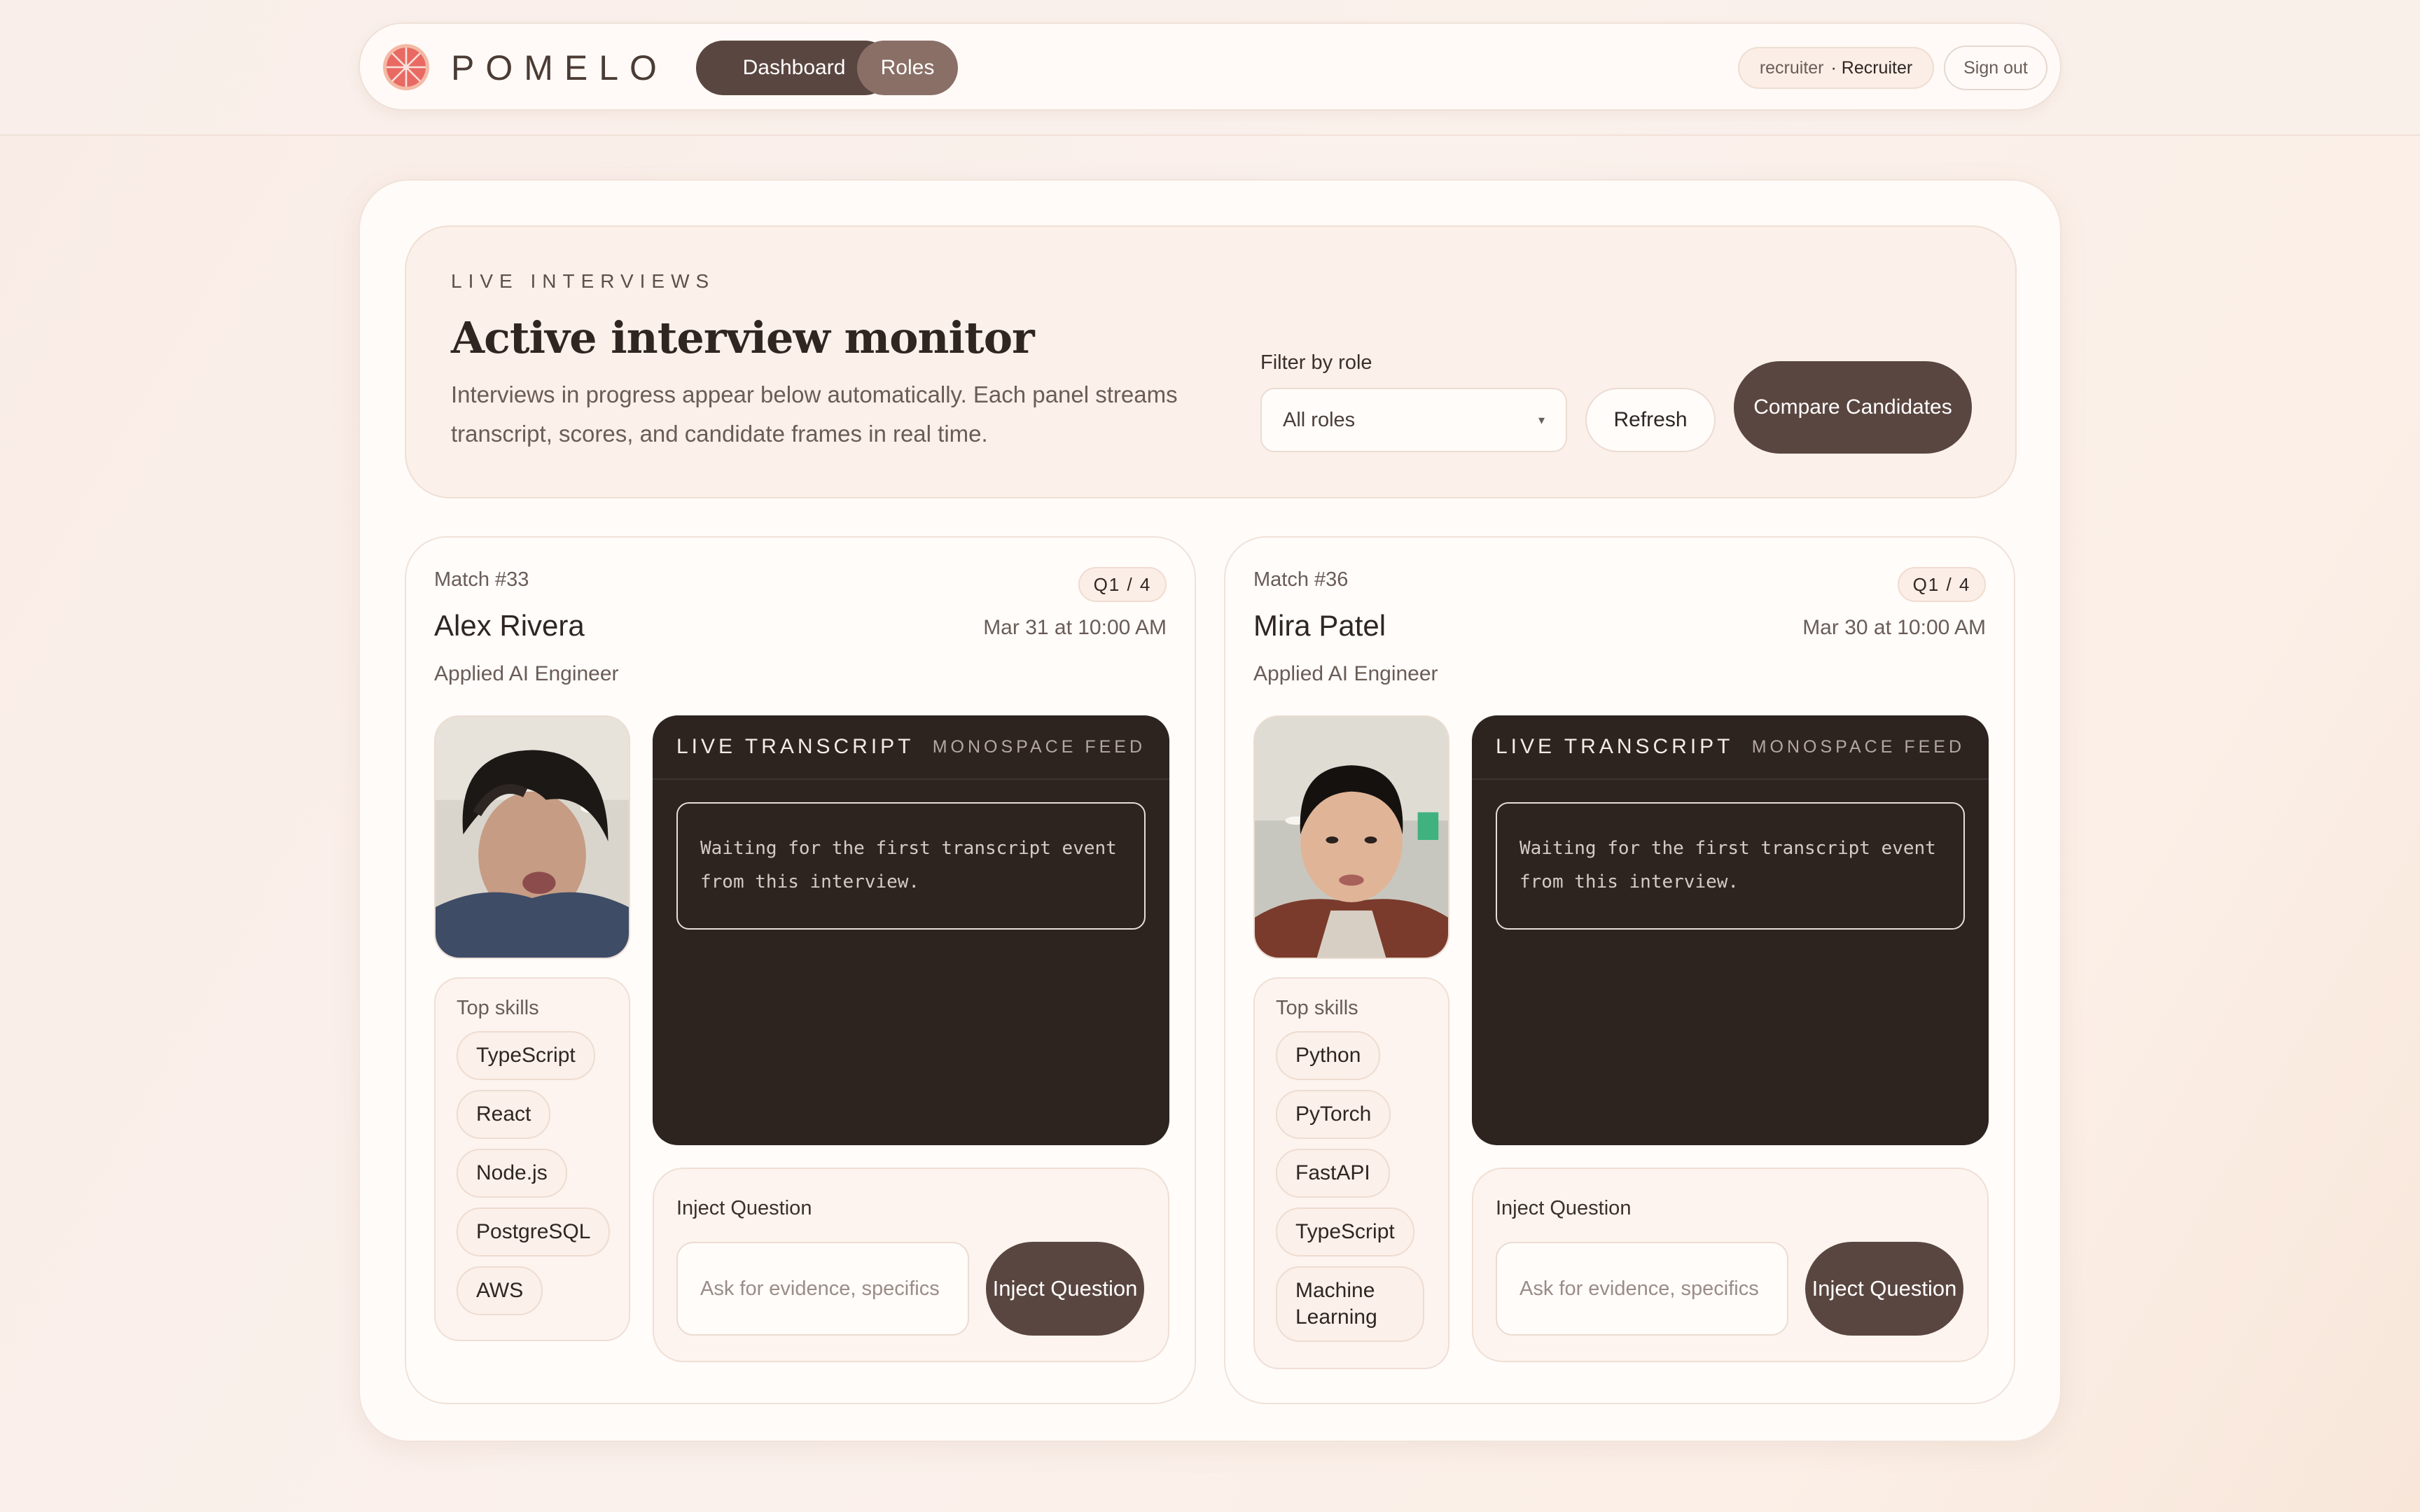 The image size is (2420, 1512). I want to click on candidate-name: Mira Patel, so click(1319, 625).